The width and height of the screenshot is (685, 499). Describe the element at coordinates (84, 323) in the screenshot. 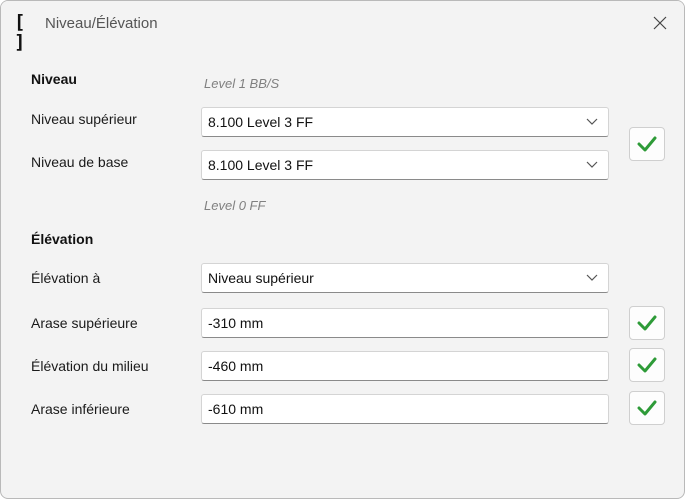

I see `top-edge-label: Arase supérieure` at that location.